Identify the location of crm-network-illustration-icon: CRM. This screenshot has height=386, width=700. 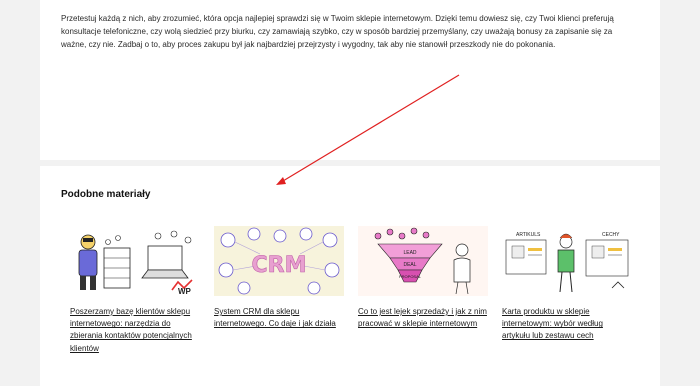
(279, 261).